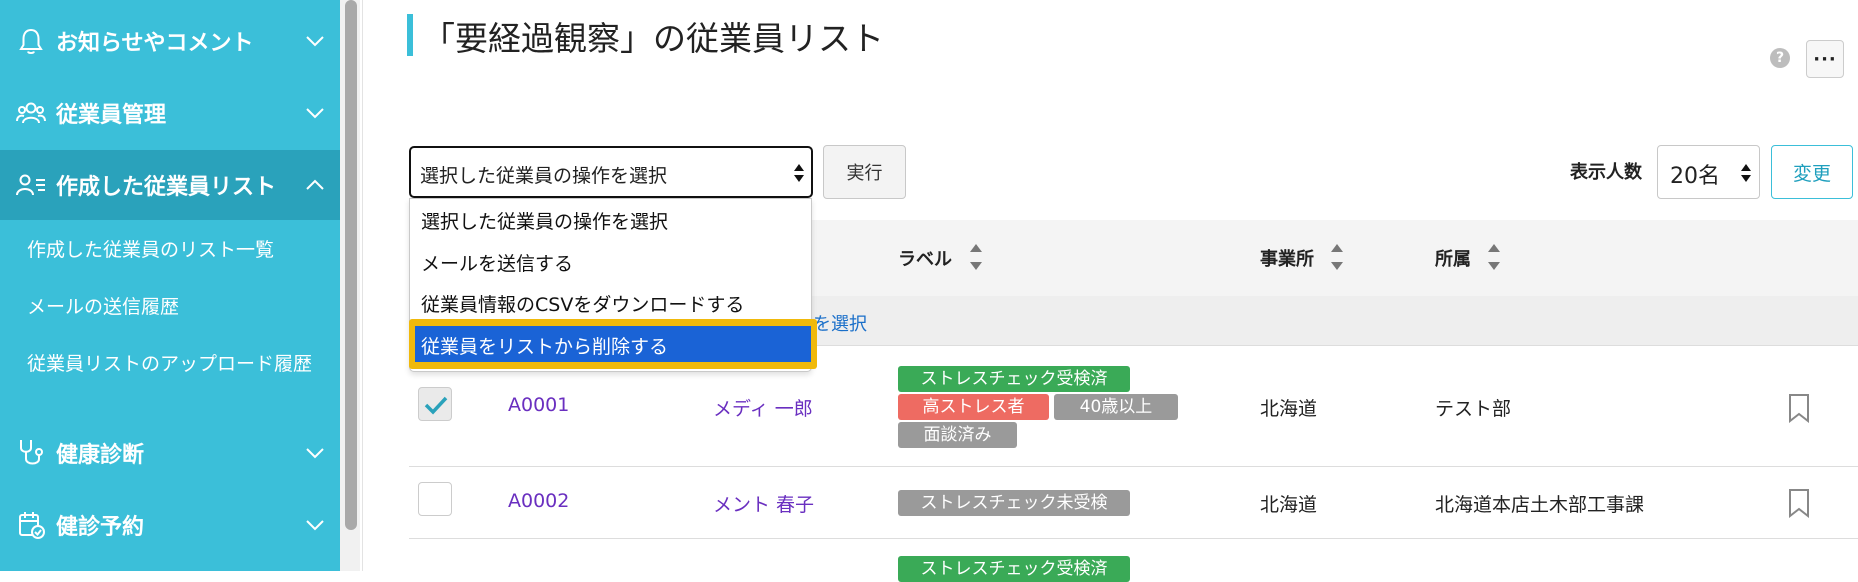  Describe the element at coordinates (170, 453) in the screenshot. I see `sidebar-item-health-checkup: 健康診断` at that location.